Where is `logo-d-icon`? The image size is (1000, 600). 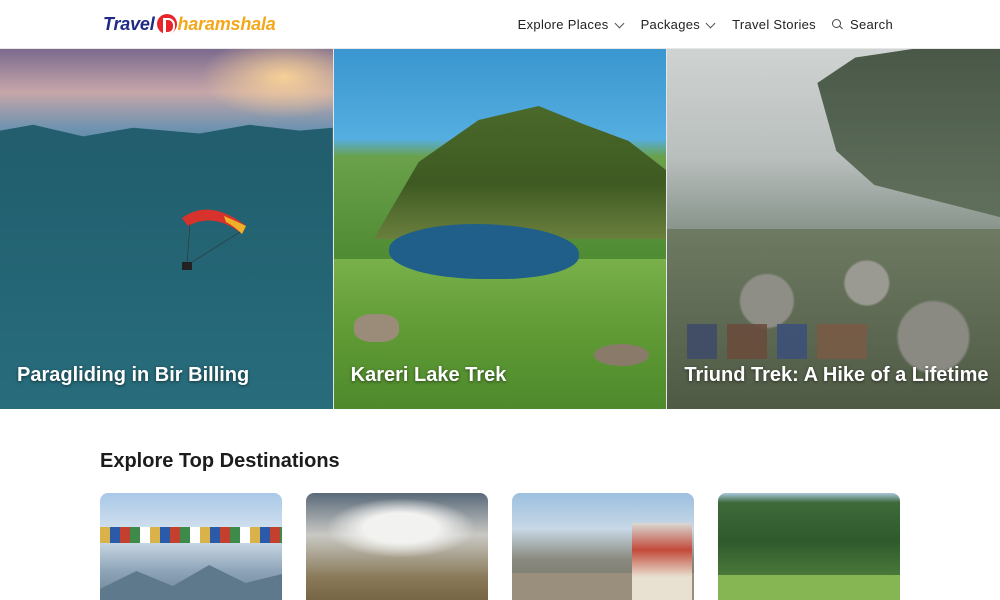 logo-d-icon is located at coordinates (166, 24).